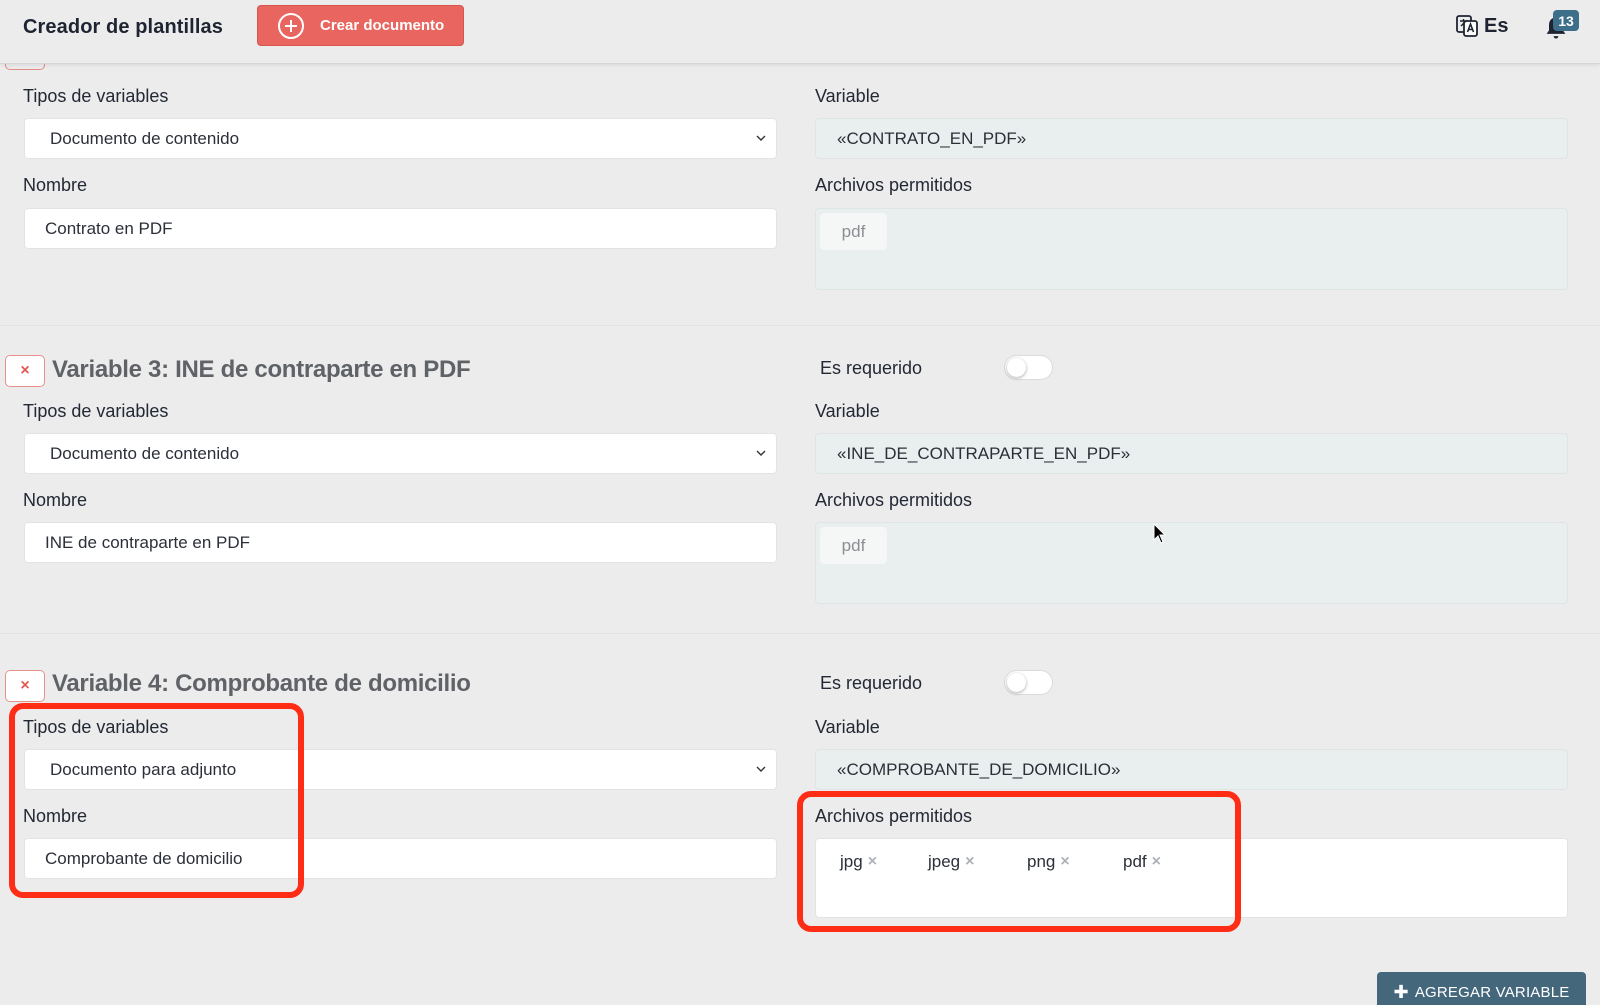 This screenshot has width=1600, height=1005. Describe the element at coordinates (261, 369) in the screenshot. I see `variable-title: Variable 3: INE de contraparte en PDF` at that location.